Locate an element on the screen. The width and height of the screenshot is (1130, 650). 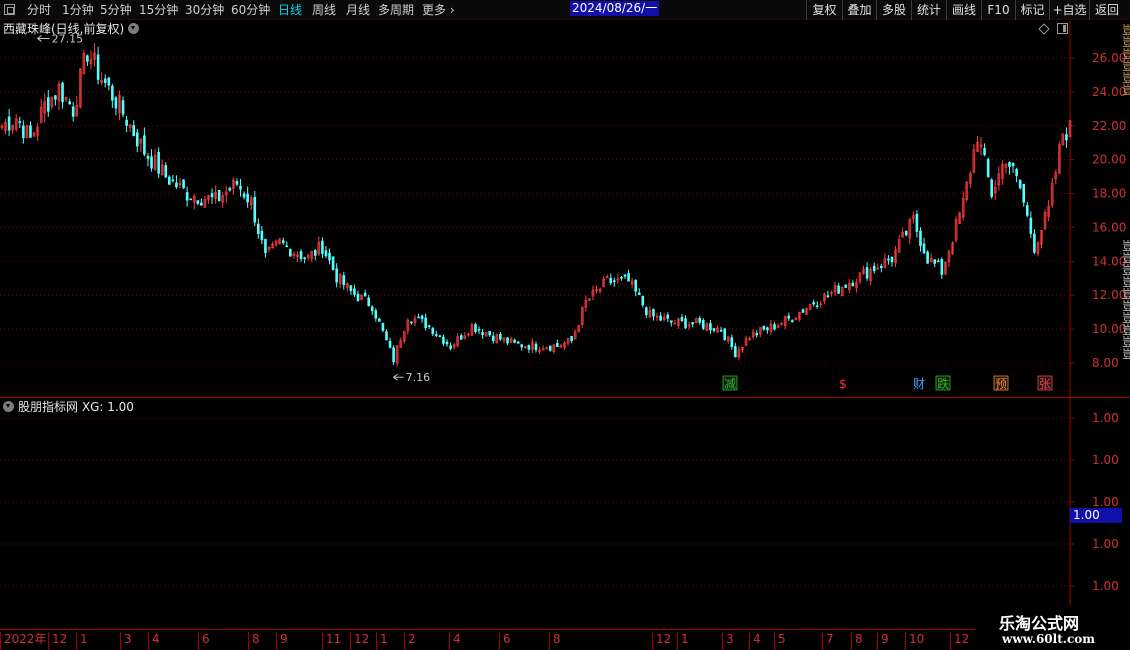
period-tab-multi: 多周期 is located at coordinates (396, 10).